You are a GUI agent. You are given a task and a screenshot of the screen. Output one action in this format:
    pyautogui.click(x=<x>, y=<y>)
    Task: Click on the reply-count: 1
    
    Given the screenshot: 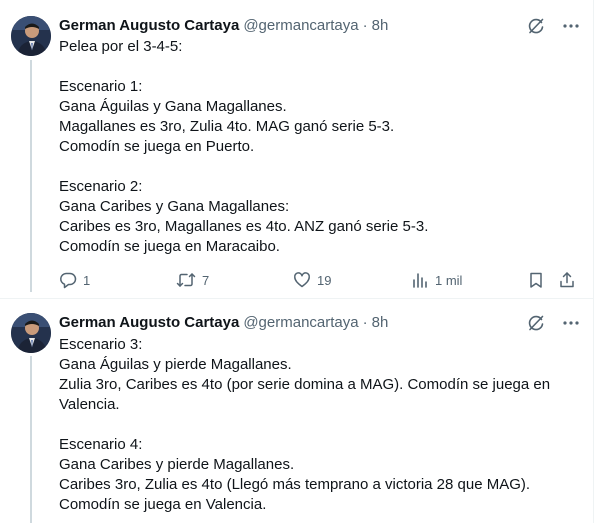 What is the action you would take?
    pyautogui.click(x=87, y=280)
    